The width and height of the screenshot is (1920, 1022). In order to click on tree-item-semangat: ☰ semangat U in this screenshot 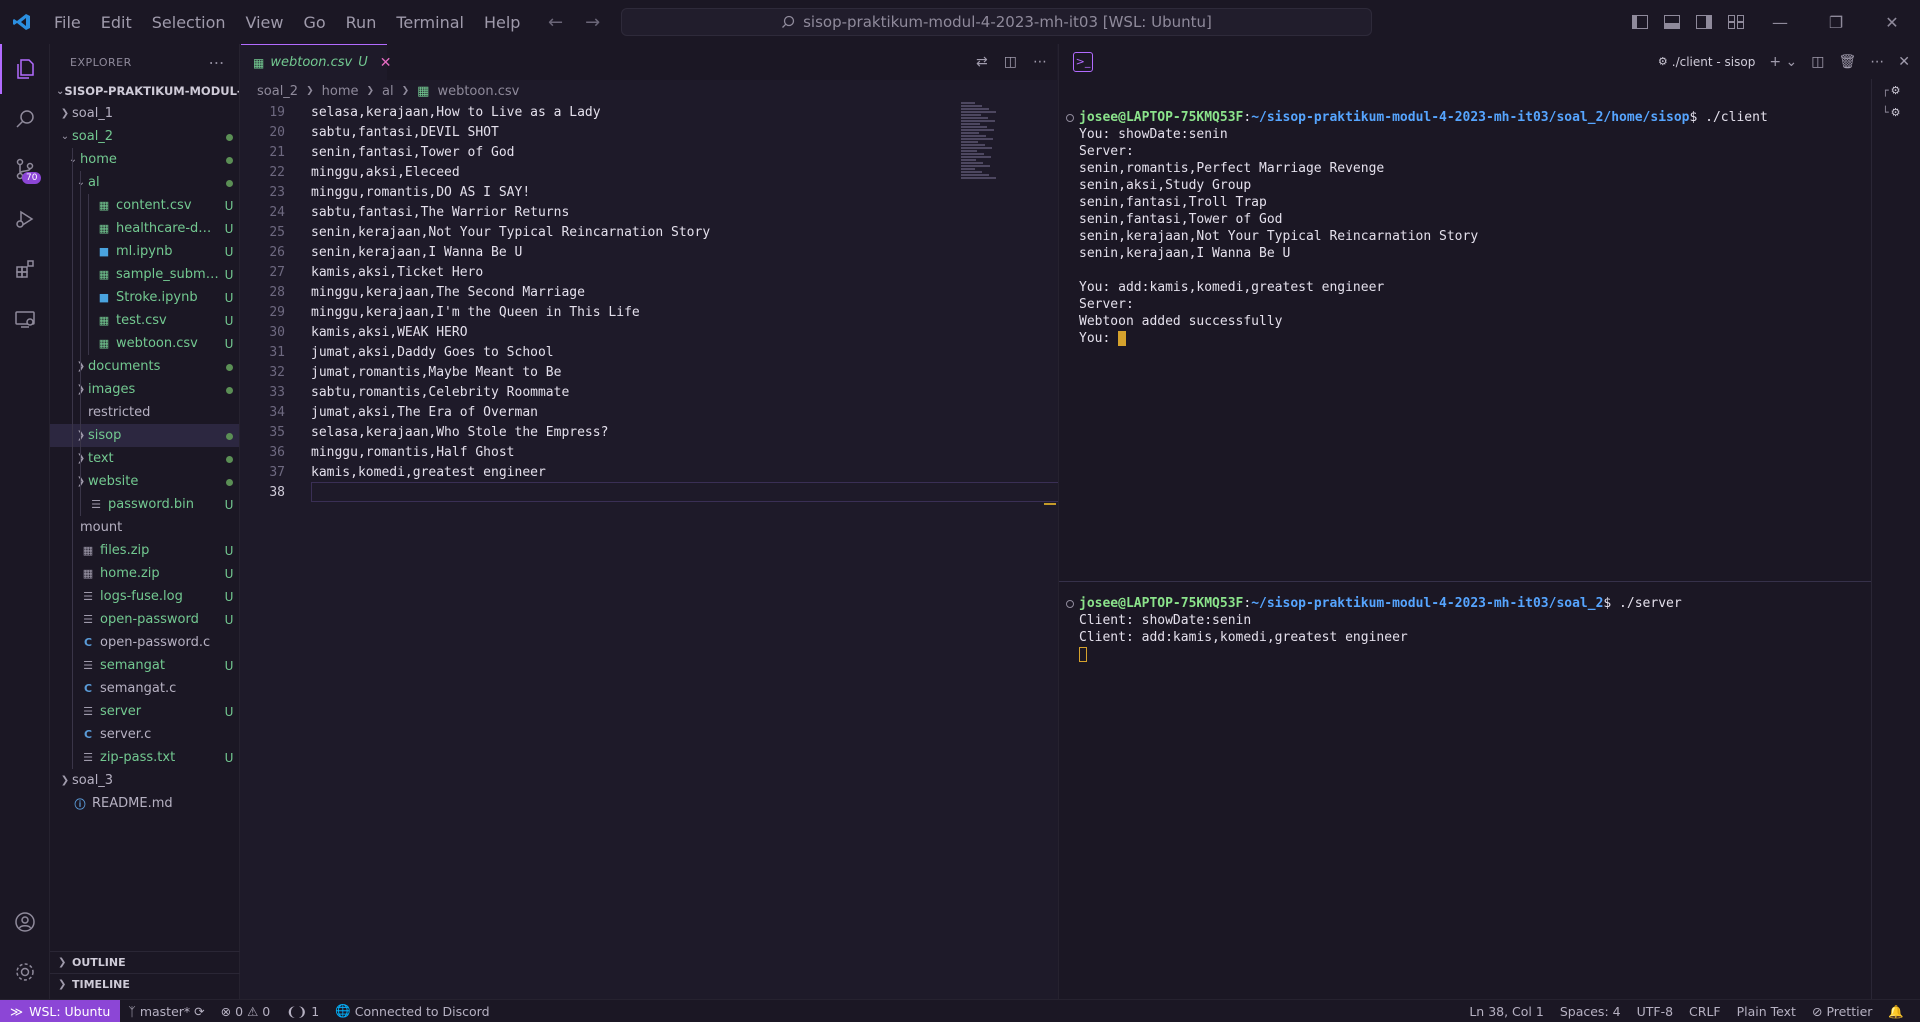, I will do `click(144, 665)`.